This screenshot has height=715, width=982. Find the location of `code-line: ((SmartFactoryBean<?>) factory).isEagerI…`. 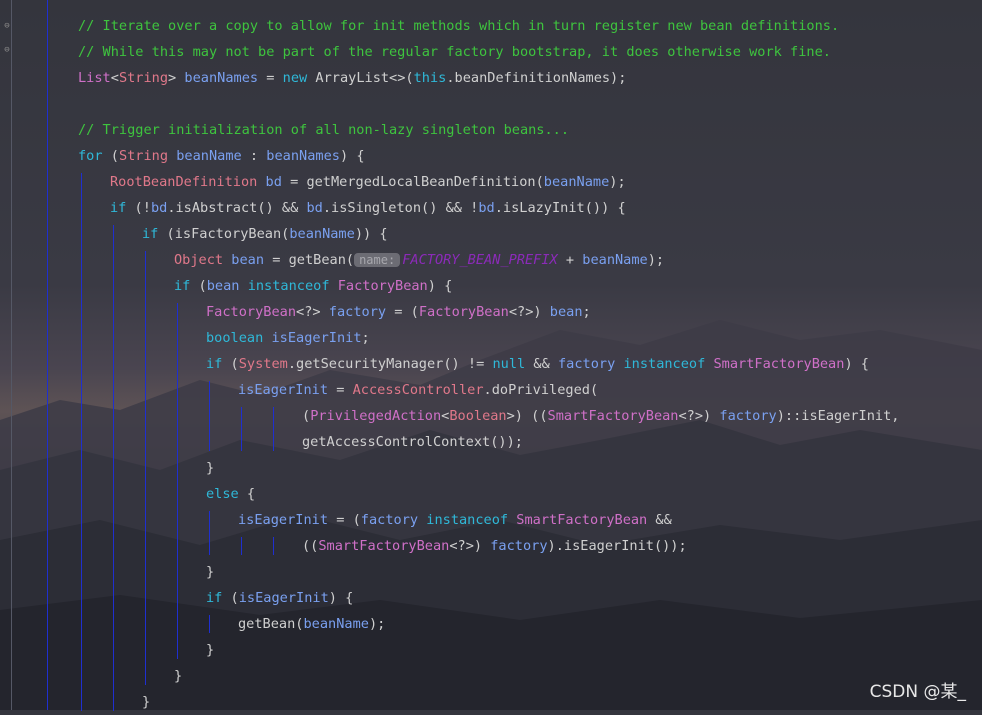

code-line: ((SmartFactoryBean<?>) factory).isEagerI… is located at coordinates (494, 546).